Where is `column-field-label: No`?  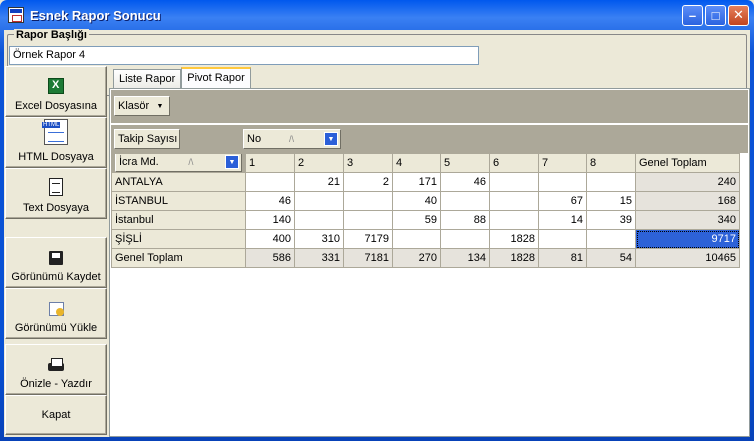
column-field-label: No is located at coordinates (254, 139).